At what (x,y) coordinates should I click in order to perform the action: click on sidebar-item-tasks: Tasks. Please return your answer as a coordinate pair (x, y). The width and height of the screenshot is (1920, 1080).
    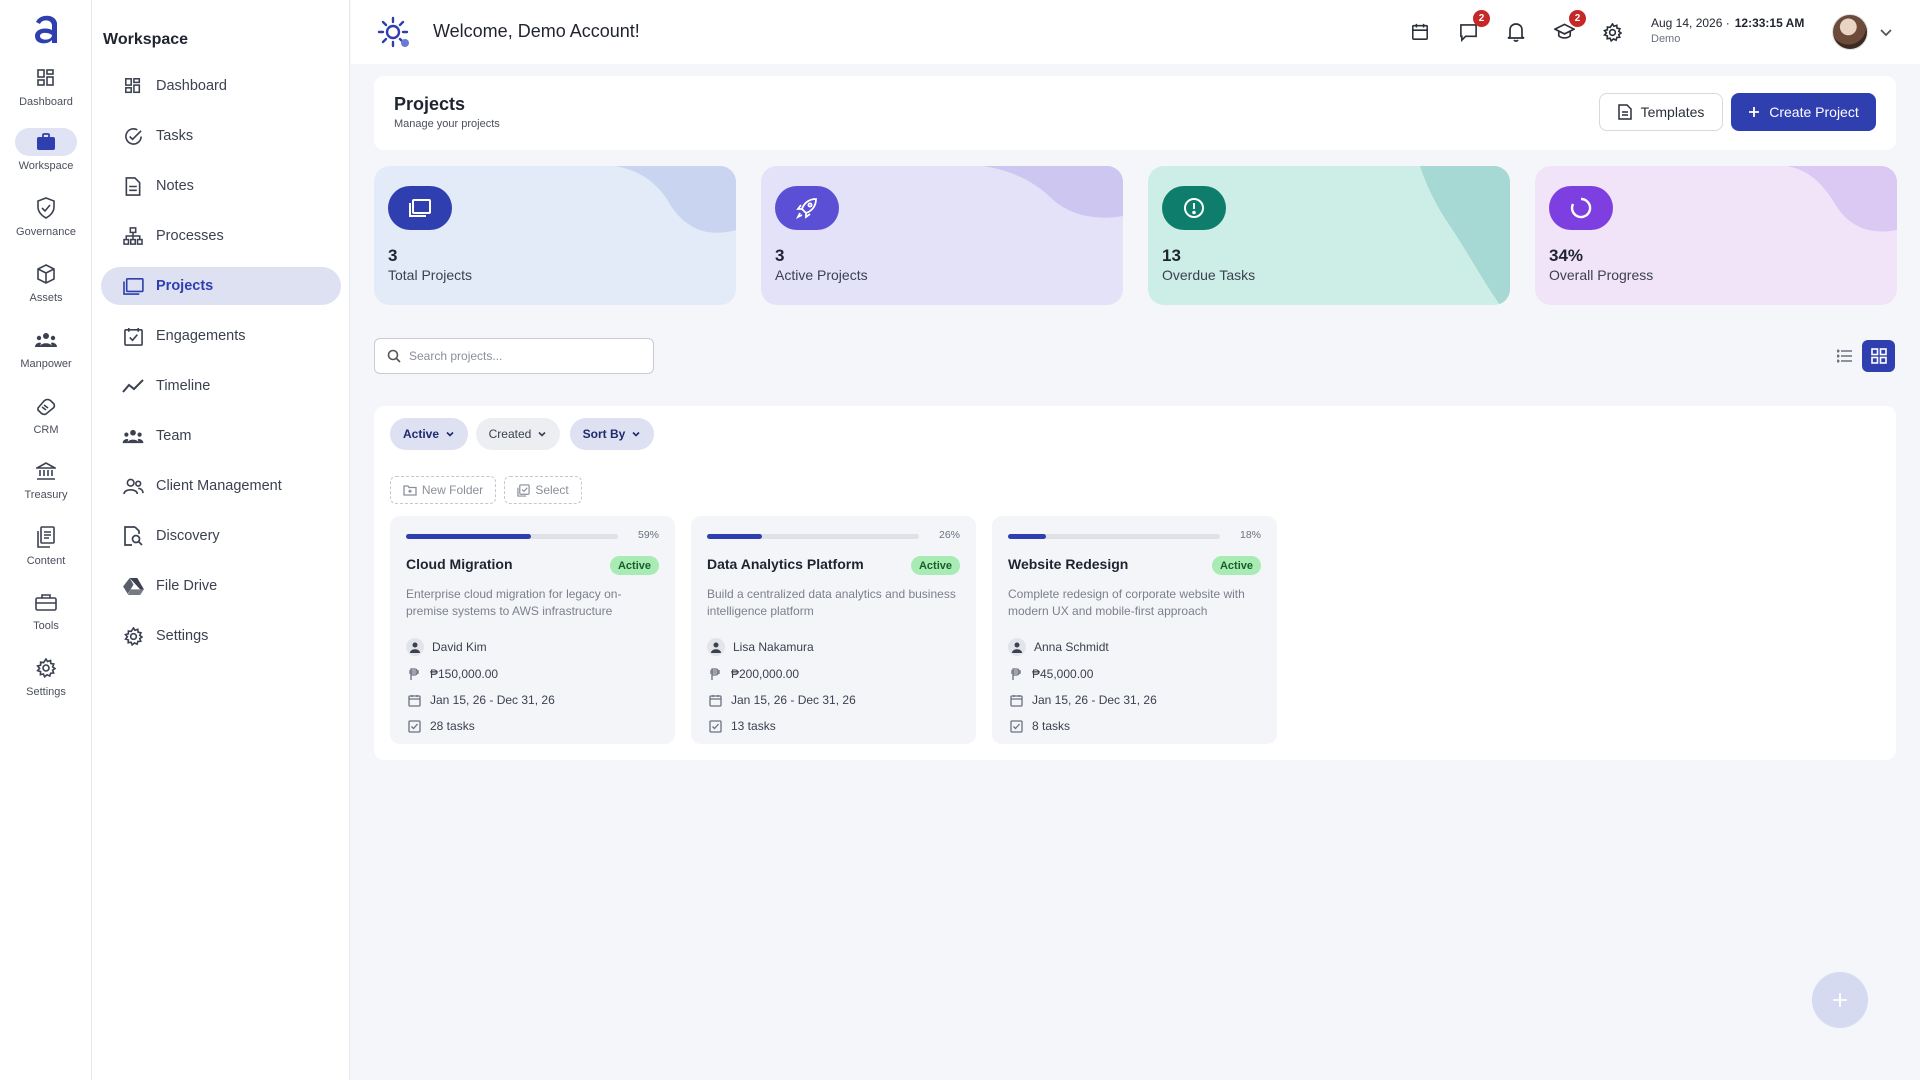
    Looking at the image, I should click on (221, 136).